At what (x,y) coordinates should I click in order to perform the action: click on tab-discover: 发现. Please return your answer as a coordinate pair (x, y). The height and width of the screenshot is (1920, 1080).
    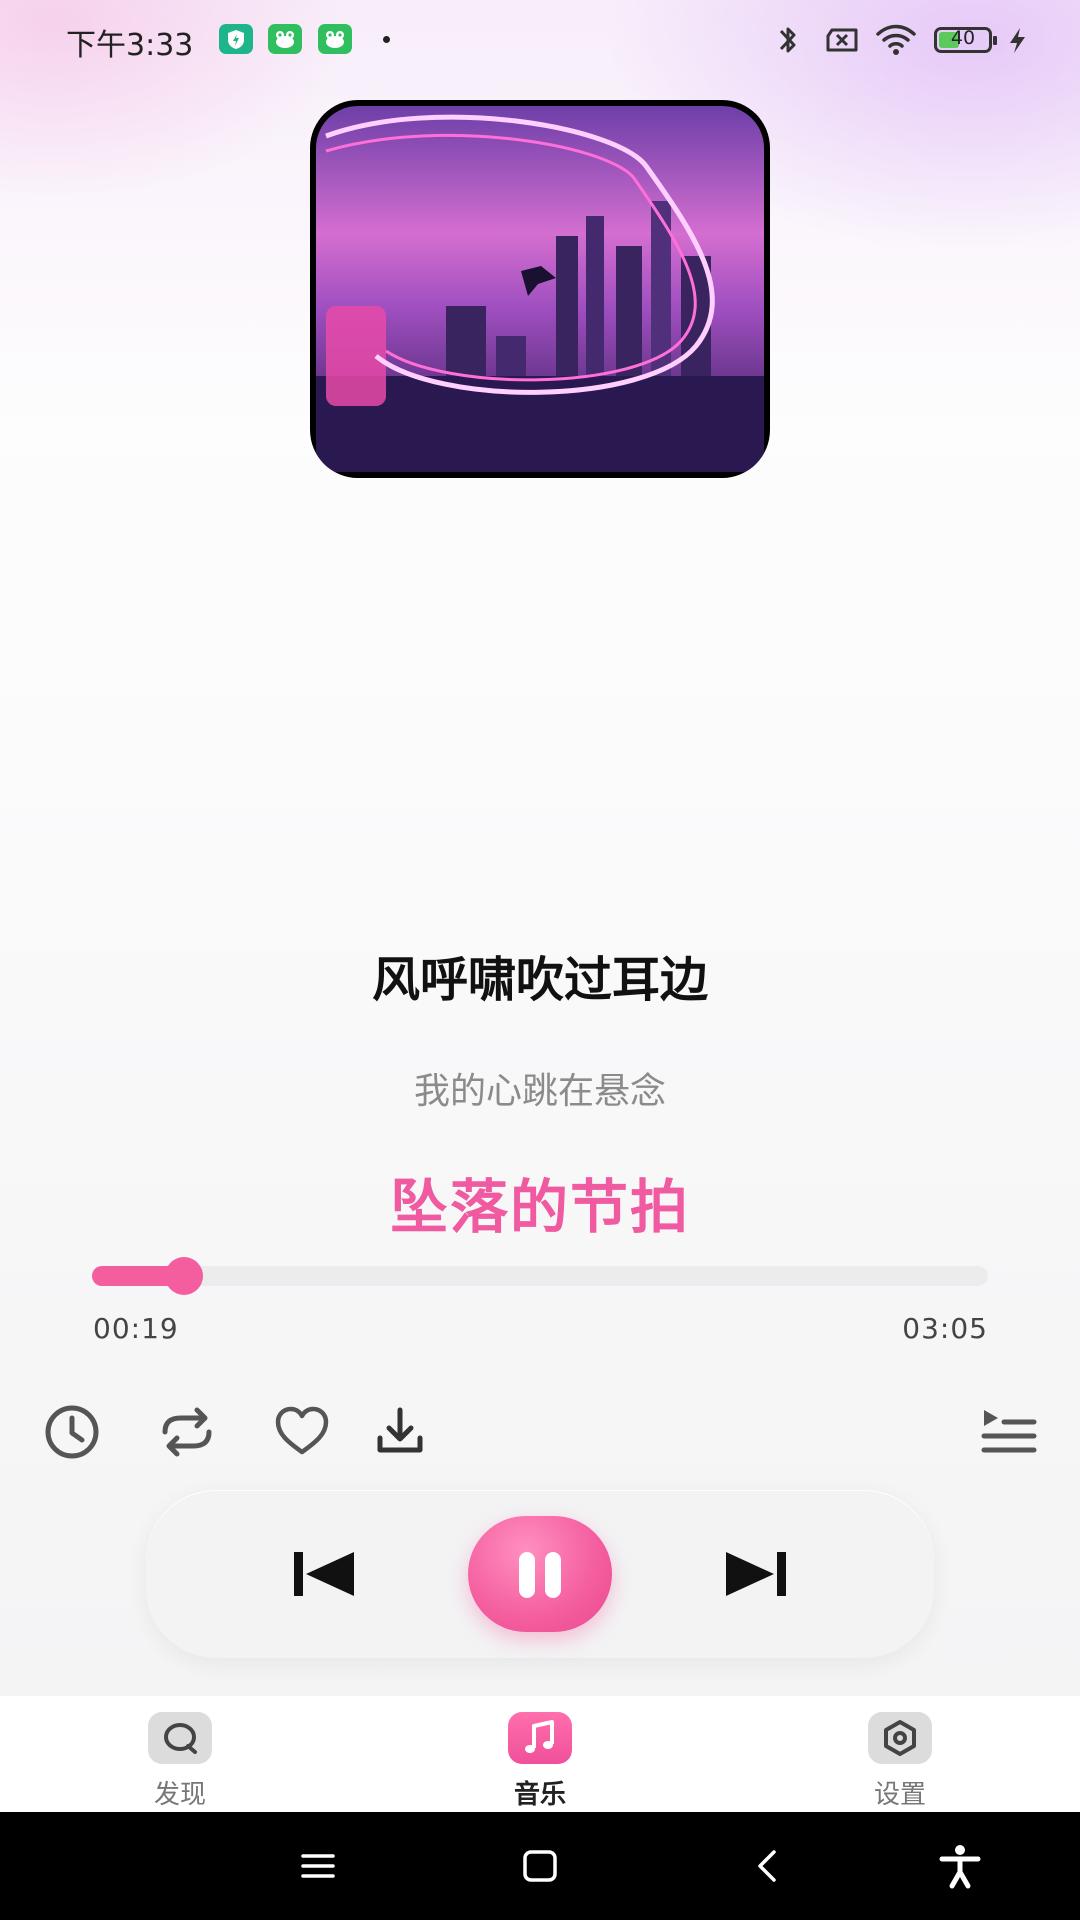
    Looking at the image, I should click on (180, 1761).